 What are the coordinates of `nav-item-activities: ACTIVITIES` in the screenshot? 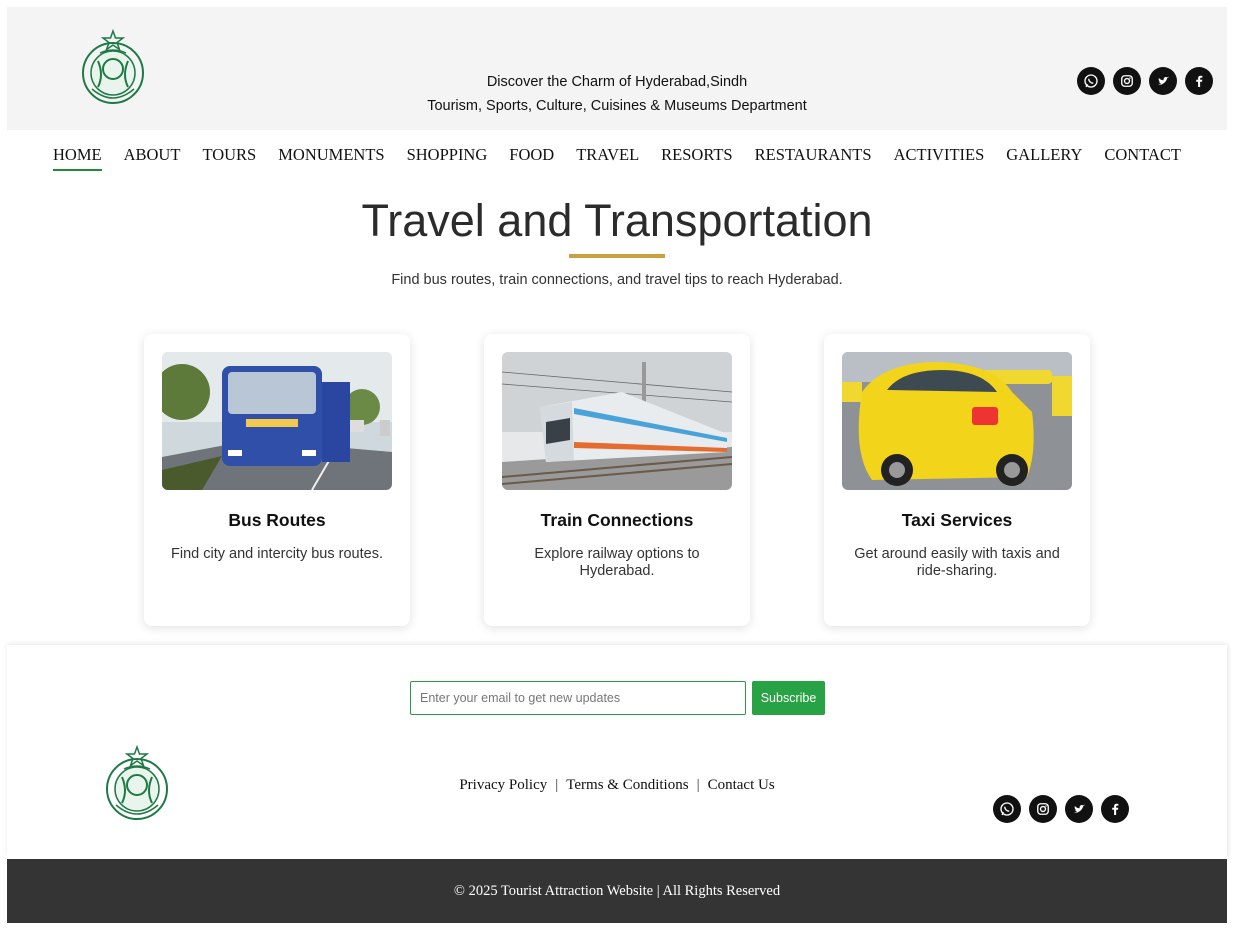 It's located at (939, 155).